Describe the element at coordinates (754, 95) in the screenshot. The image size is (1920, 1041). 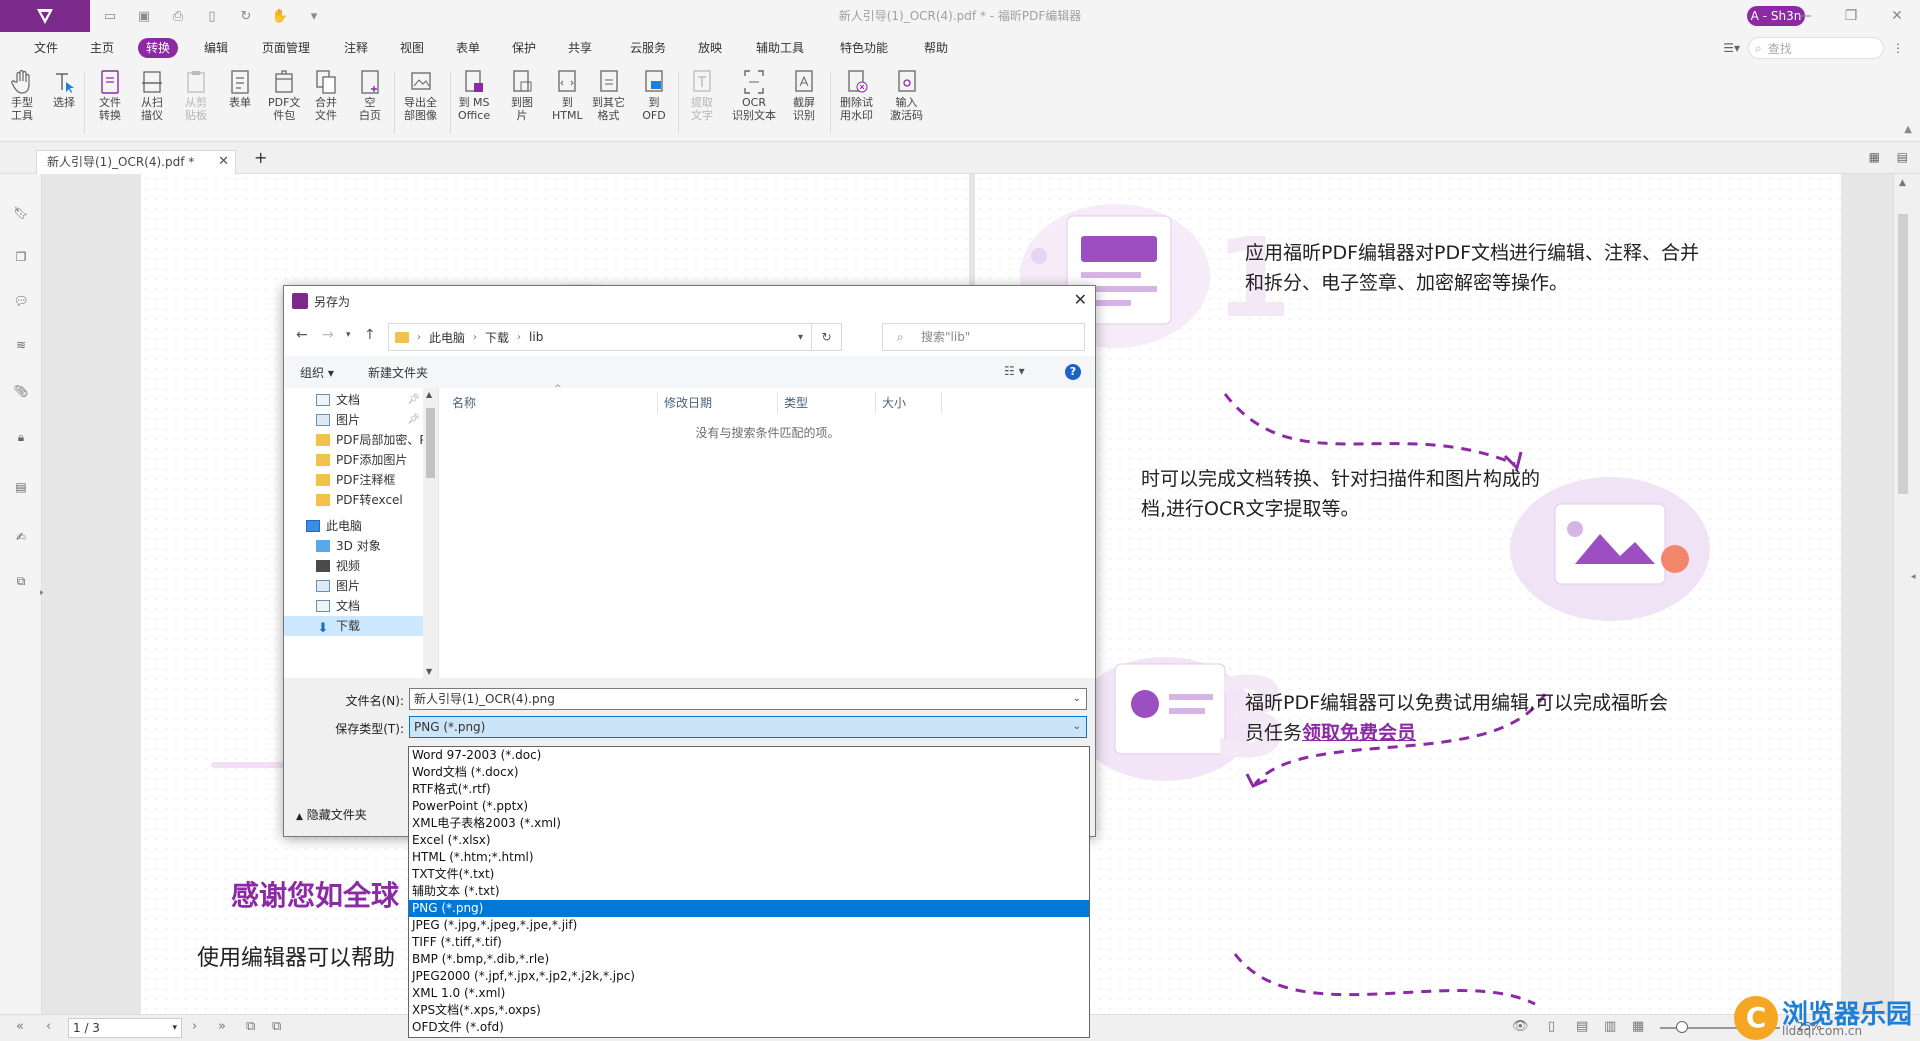
I see `ocr-button: OCR 识别文本` at that location.